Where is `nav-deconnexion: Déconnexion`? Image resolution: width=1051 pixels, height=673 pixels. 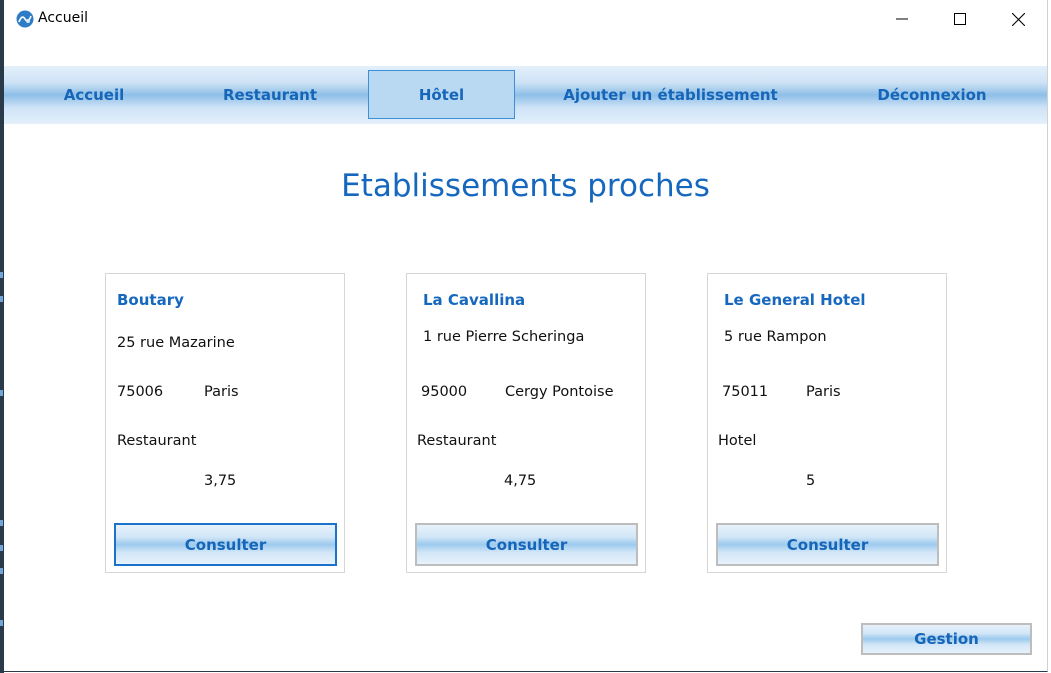 nav-deconnexion: Déconnexion is located at coordinates (932, 95).